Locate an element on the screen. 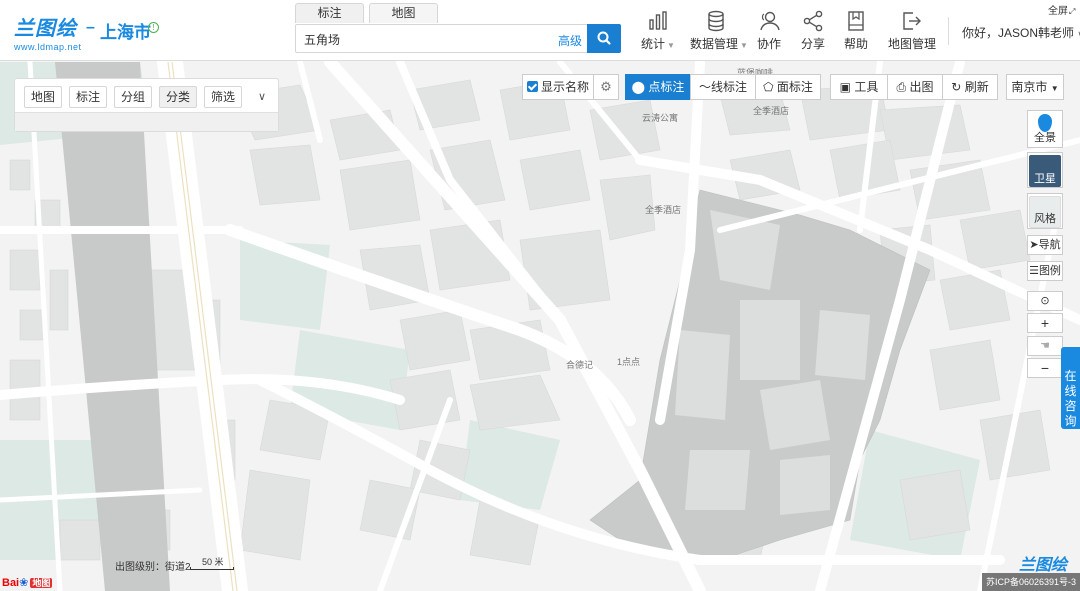 Image resolution: width=1080 pixels, height=591 pixels. search-icon is located at coordinates (604, 38).